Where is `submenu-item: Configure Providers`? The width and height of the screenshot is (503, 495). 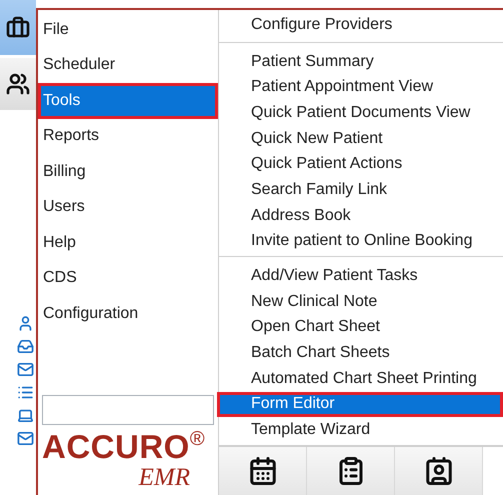
submenu-item: Configure Providers is located at coordinates (361, 25).